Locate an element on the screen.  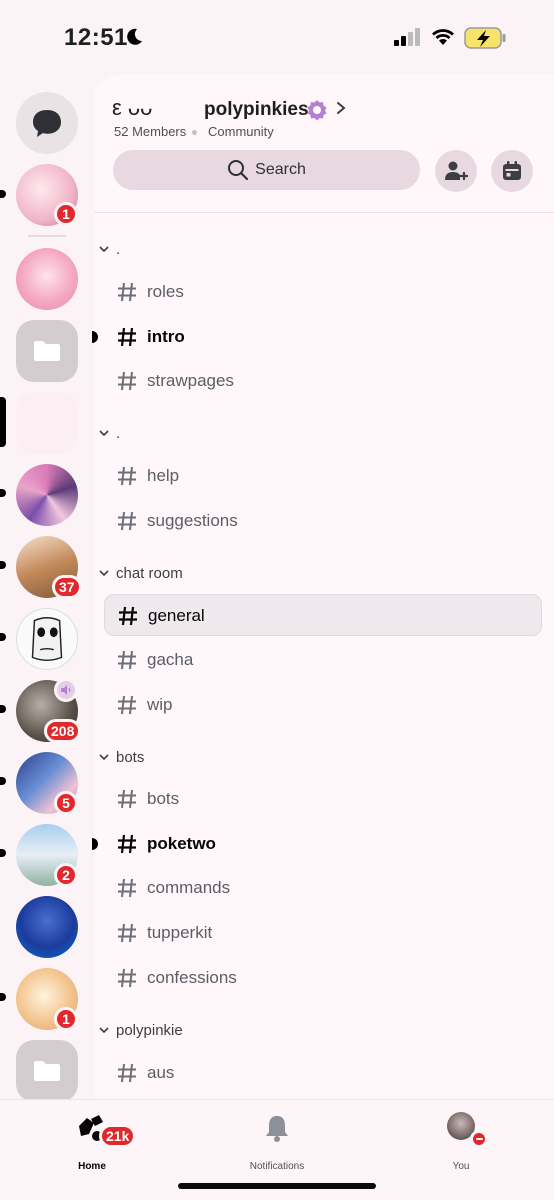
channel-label: strawpages is located at coordinates (190, 380).